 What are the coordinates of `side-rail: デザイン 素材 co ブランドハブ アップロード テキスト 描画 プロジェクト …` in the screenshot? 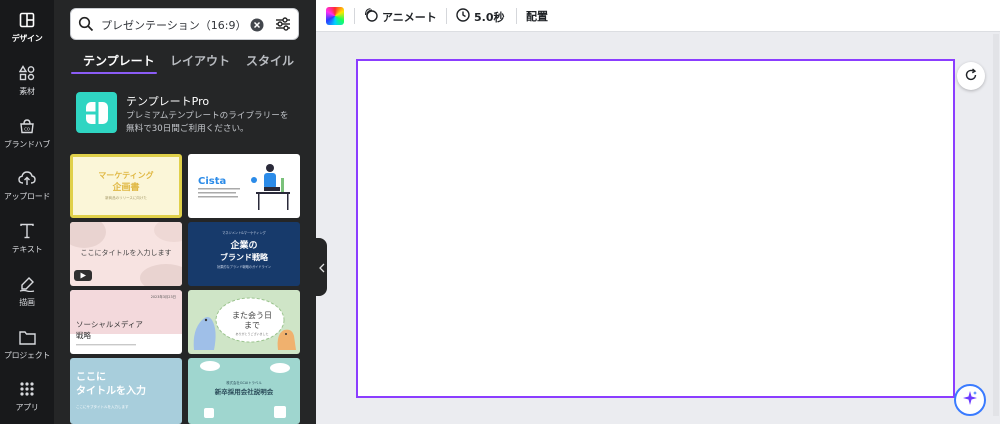 It's located at (27, 212).